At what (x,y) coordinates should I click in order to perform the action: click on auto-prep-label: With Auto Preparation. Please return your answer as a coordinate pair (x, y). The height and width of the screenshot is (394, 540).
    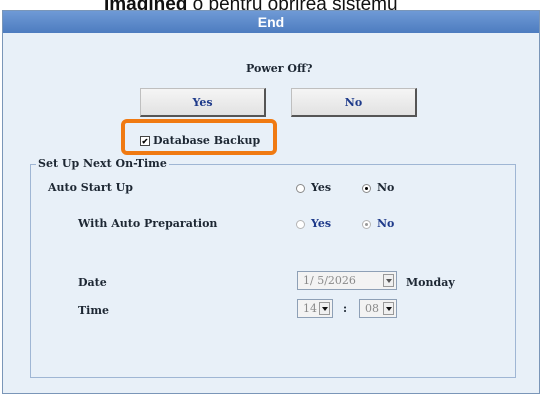
    Looking at the image, I should click on (148, 223).